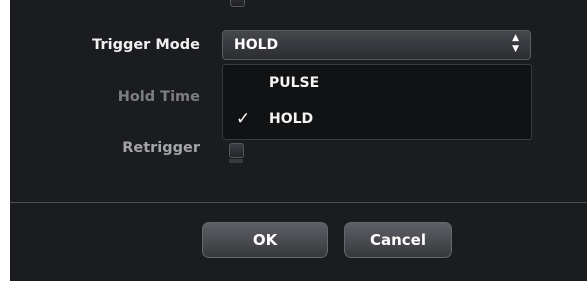  Describe the element at coordinates (161, 148) in the screenshot. I see `retrigger-label: Retrigger` at that location.